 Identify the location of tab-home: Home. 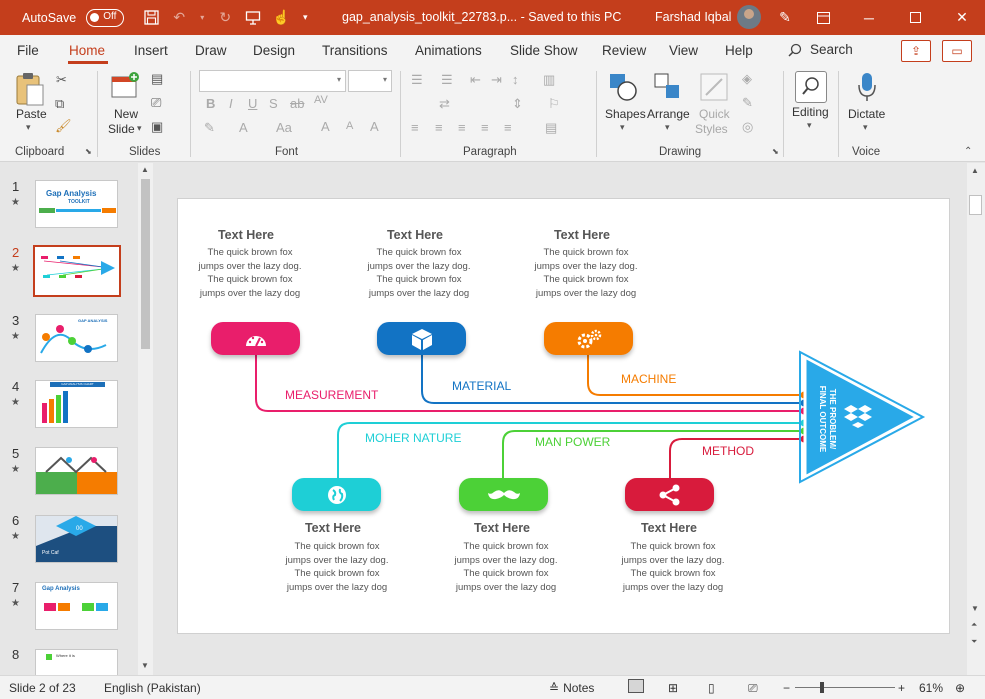
(87, 50).